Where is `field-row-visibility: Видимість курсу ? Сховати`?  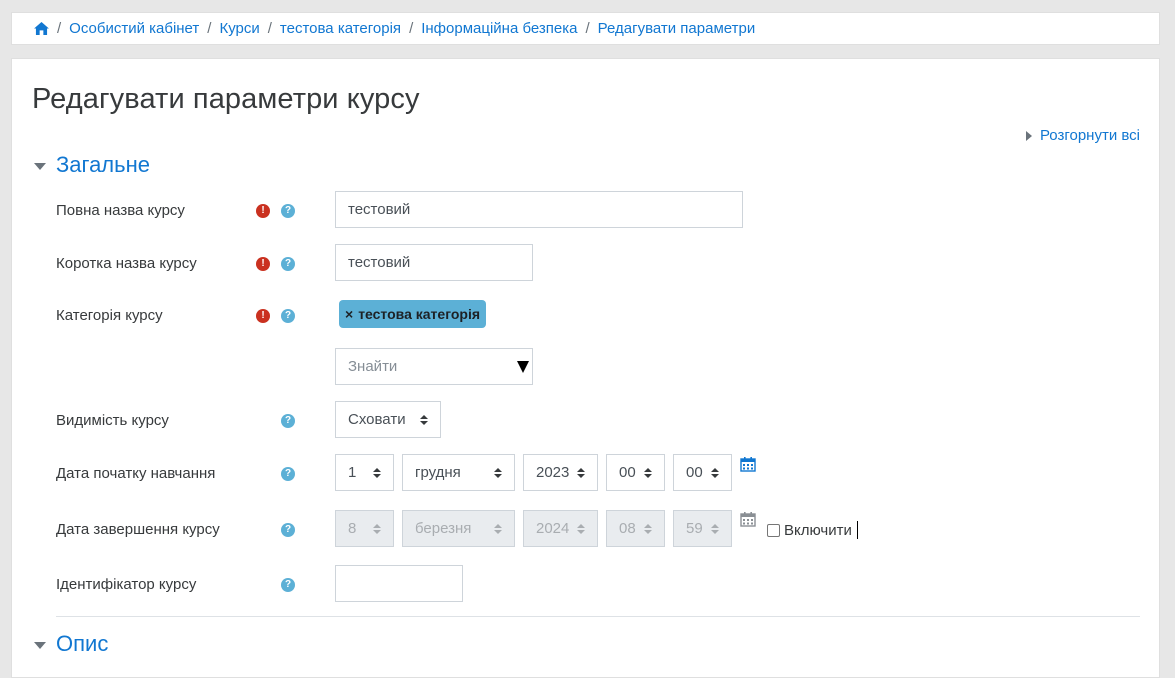
field-row-visibility: Видимість курсу ? Сховати is located at coordinates (585, 419).